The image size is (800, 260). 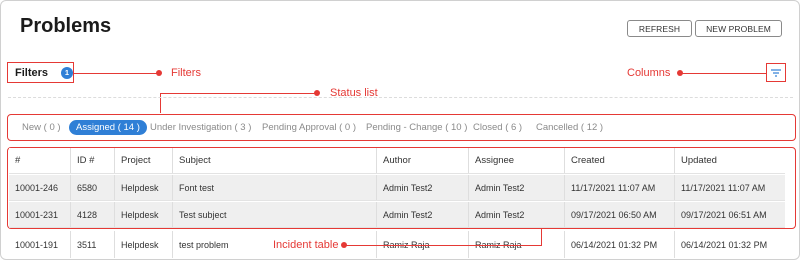 I want to click on divider, so click(x=400, y=97).